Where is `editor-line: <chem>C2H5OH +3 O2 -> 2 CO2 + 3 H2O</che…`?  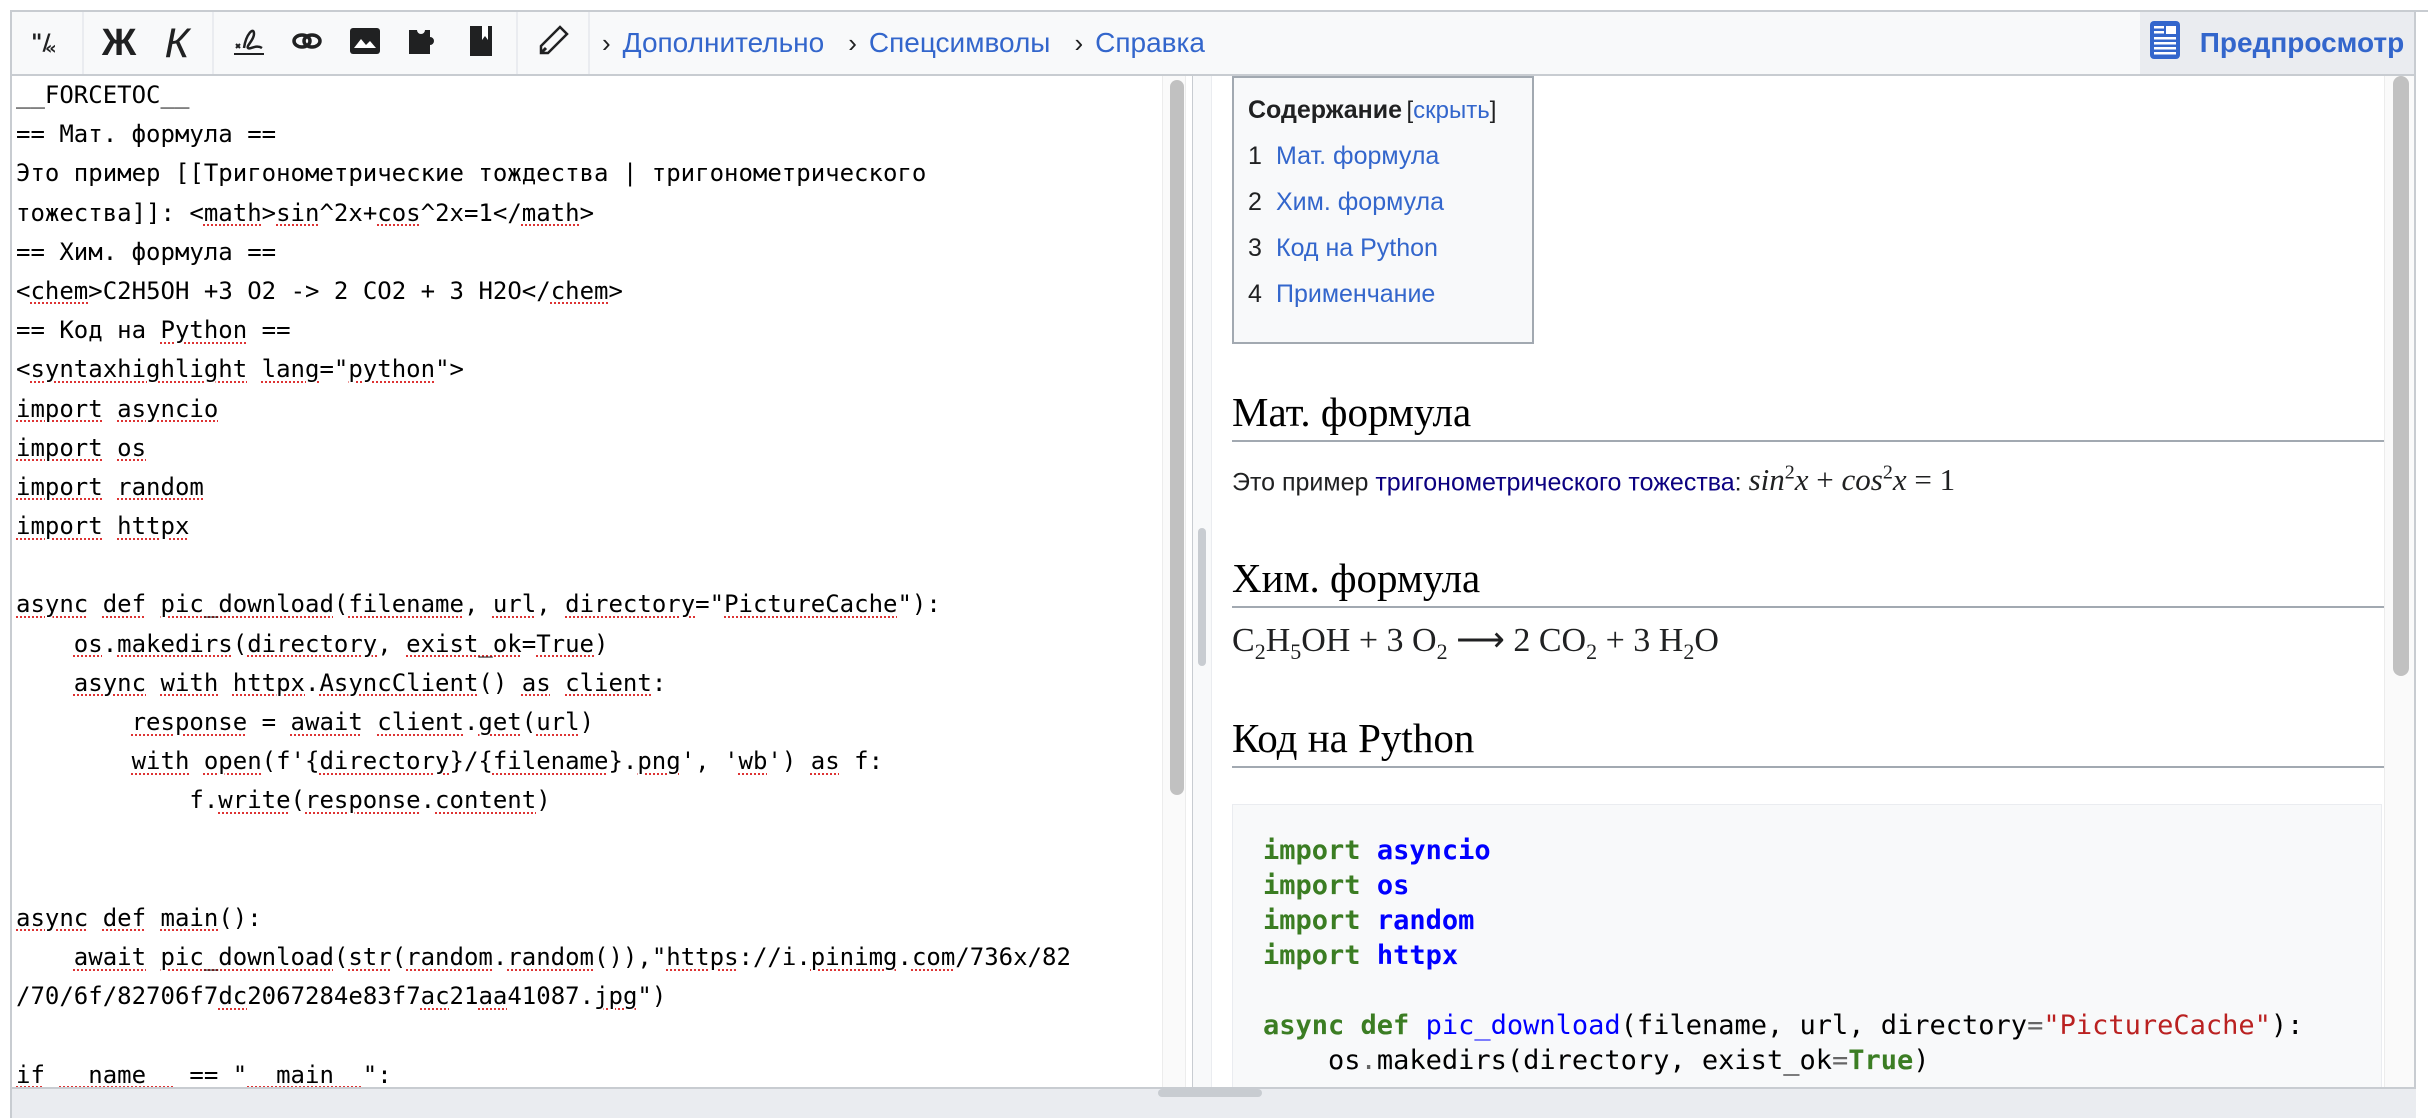 editor-line: <chem>C2H5OH +3 O2 -> 2 CO2 + 3 H2O</che… is located at coordinates (589, 291).